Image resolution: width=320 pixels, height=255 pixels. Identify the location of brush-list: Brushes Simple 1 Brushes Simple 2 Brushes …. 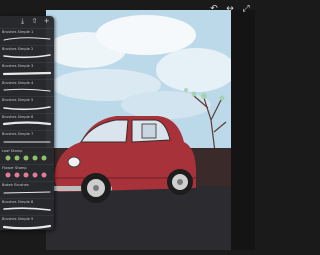
(27, 129).